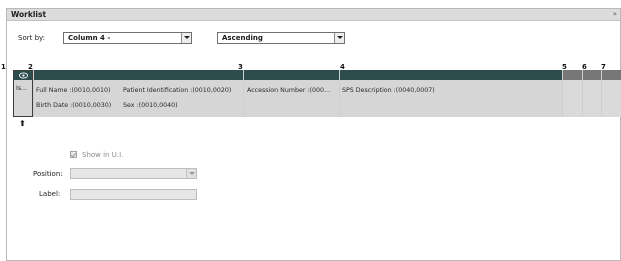  I want to click on panel-titlebar: Worklist », so click(313, 15).